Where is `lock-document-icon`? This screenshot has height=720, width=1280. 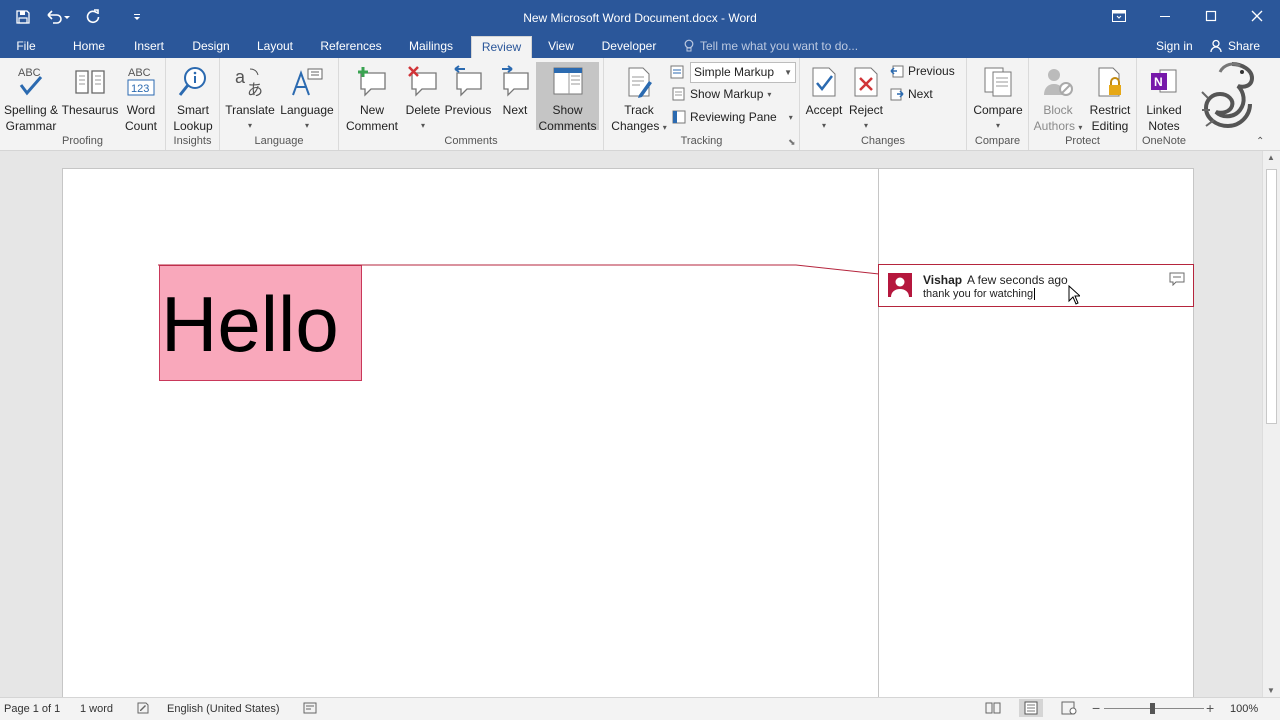
lock-document-icon is located at coordinates (1110, 82).